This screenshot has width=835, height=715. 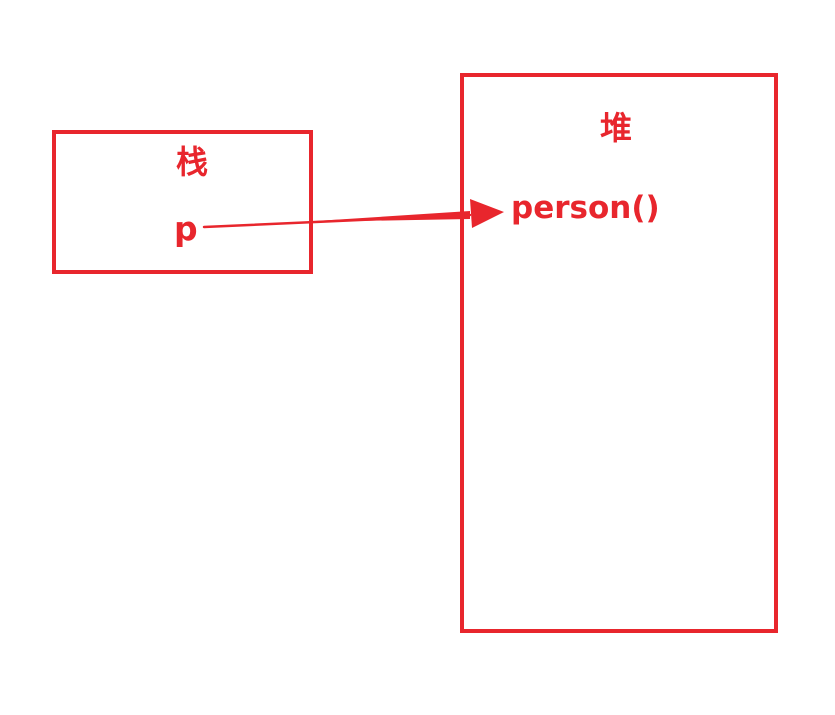 I want to click on stack-title: 栈, so click(x=192, y=162).